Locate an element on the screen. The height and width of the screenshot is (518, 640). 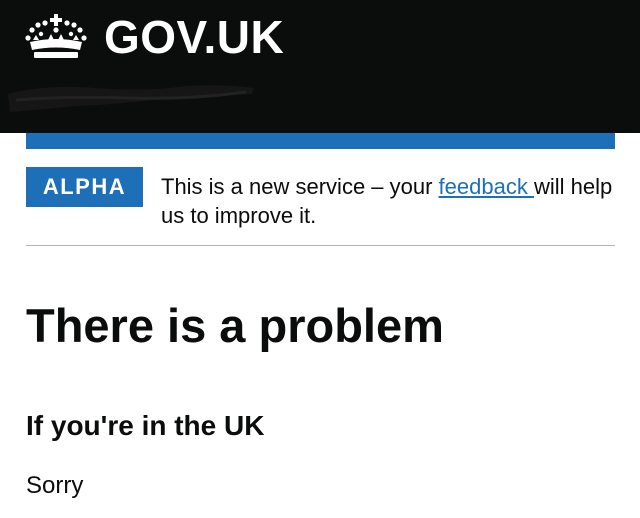
body-text: Sorry is located at coordinates (55, 485).